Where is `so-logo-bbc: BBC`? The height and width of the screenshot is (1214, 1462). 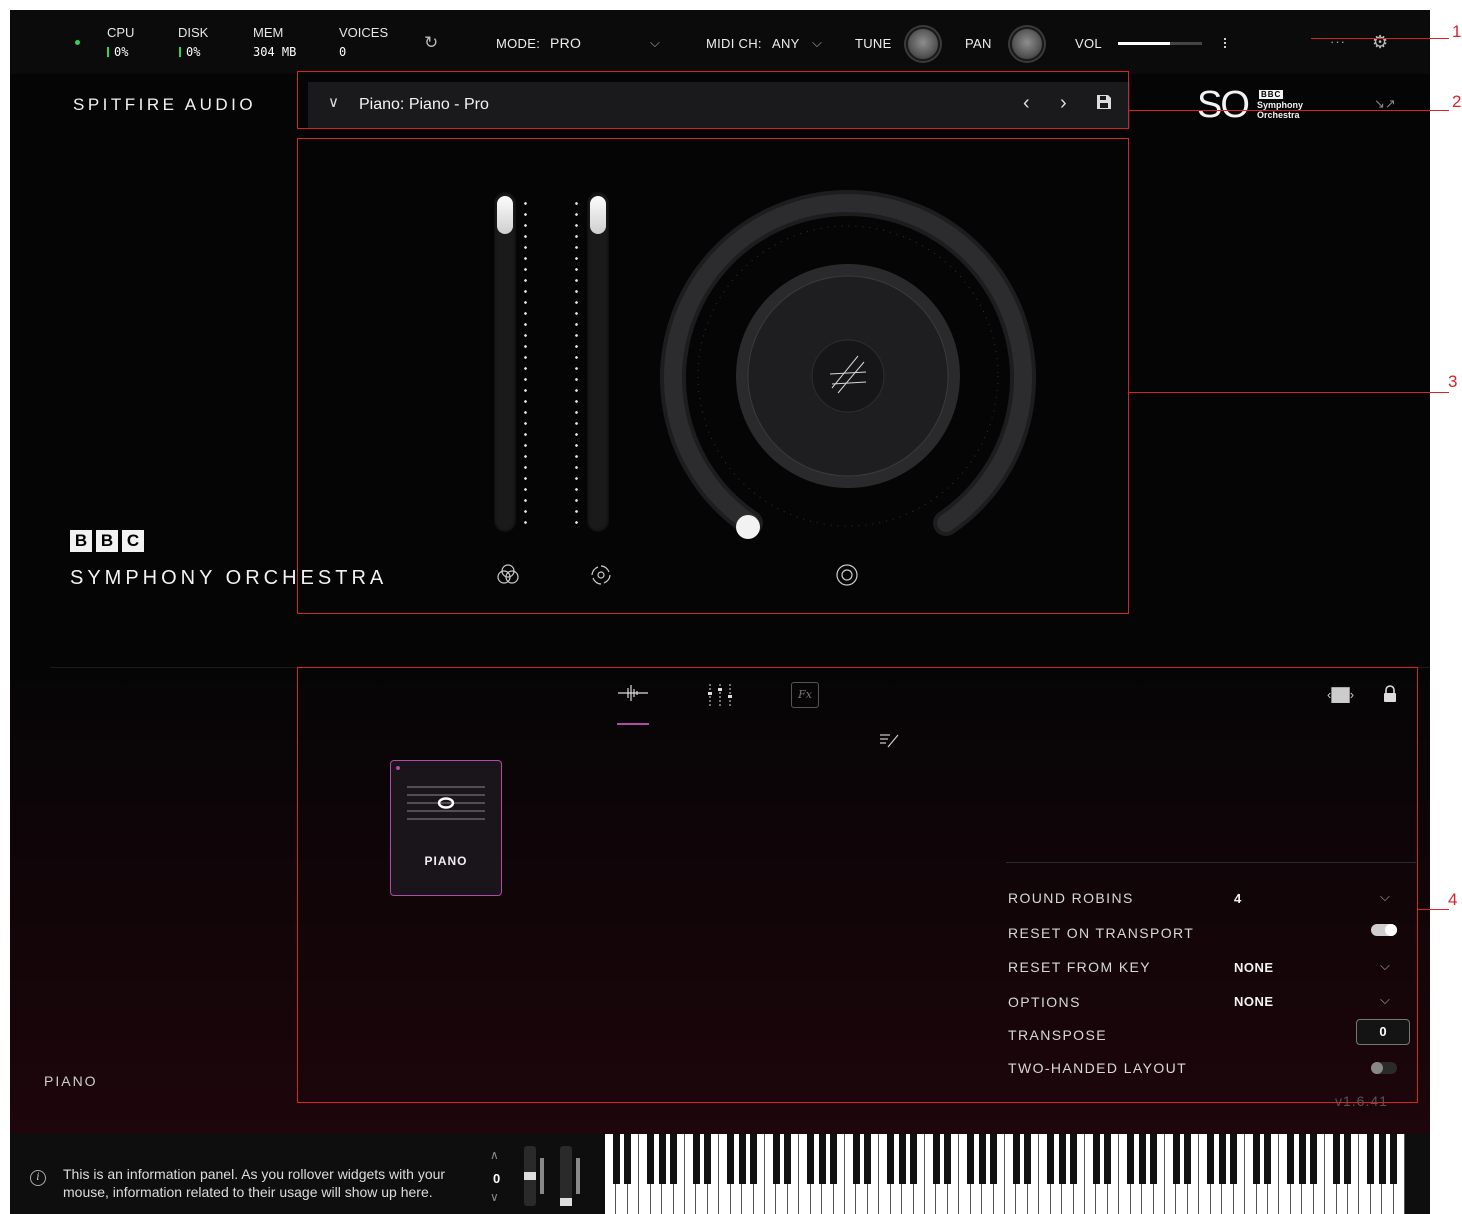
so-logo-bbc: BBC is located at coordinates (1271, 94).